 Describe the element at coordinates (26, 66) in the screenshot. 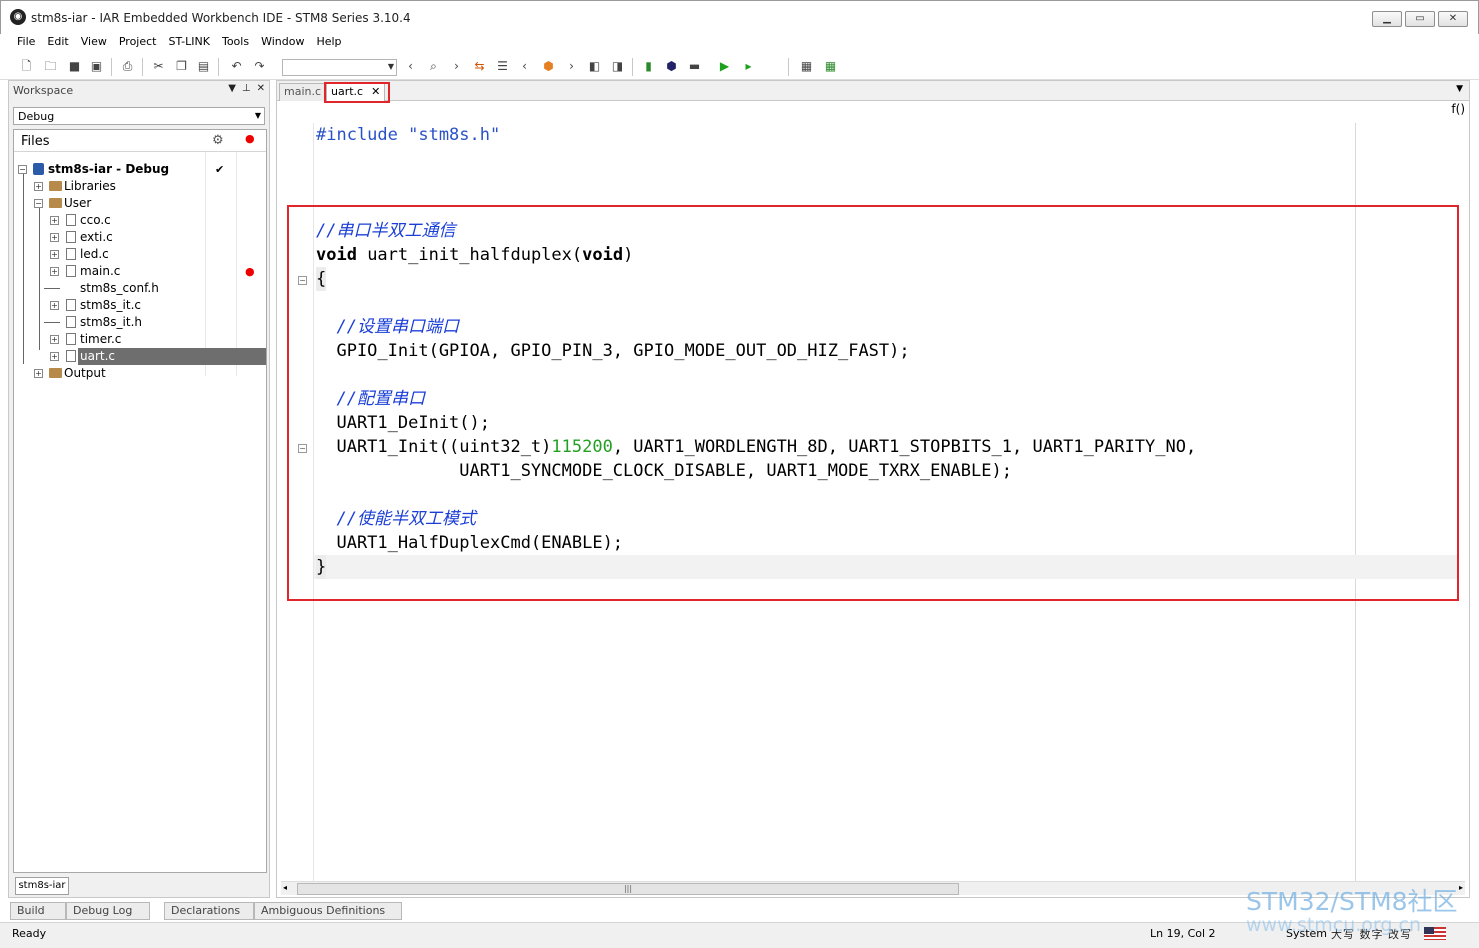

I see `new-file-icon: 🗋` at that location.